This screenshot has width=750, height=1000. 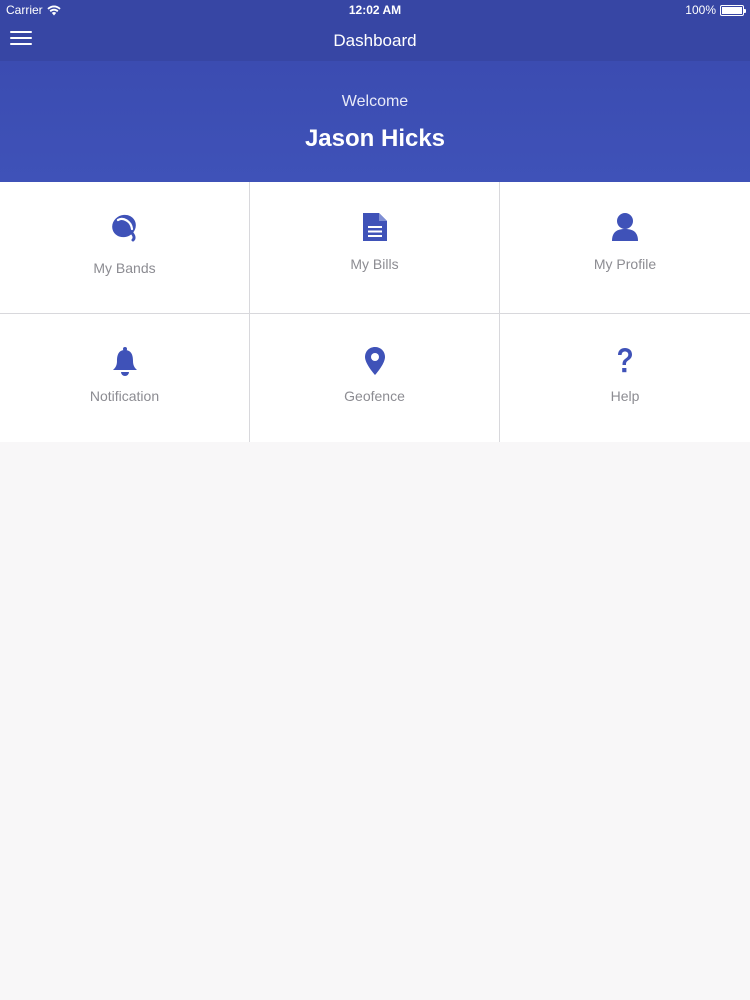 I want to click on question-icon, so click(x=625, y=361).